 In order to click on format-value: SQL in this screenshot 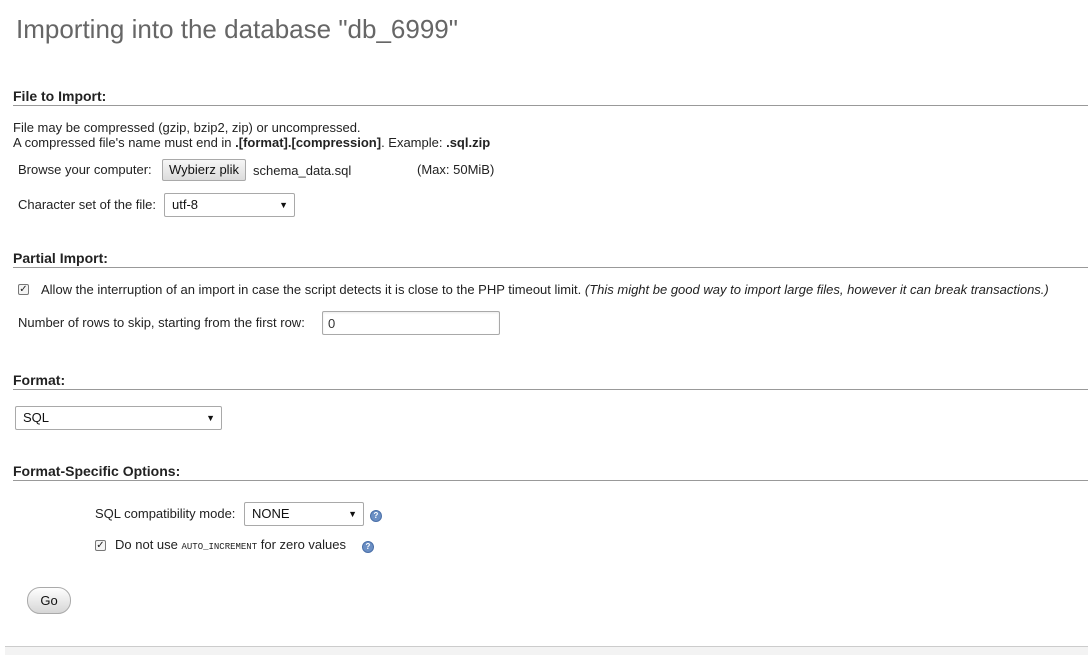, I will do `click(36, 417)`.